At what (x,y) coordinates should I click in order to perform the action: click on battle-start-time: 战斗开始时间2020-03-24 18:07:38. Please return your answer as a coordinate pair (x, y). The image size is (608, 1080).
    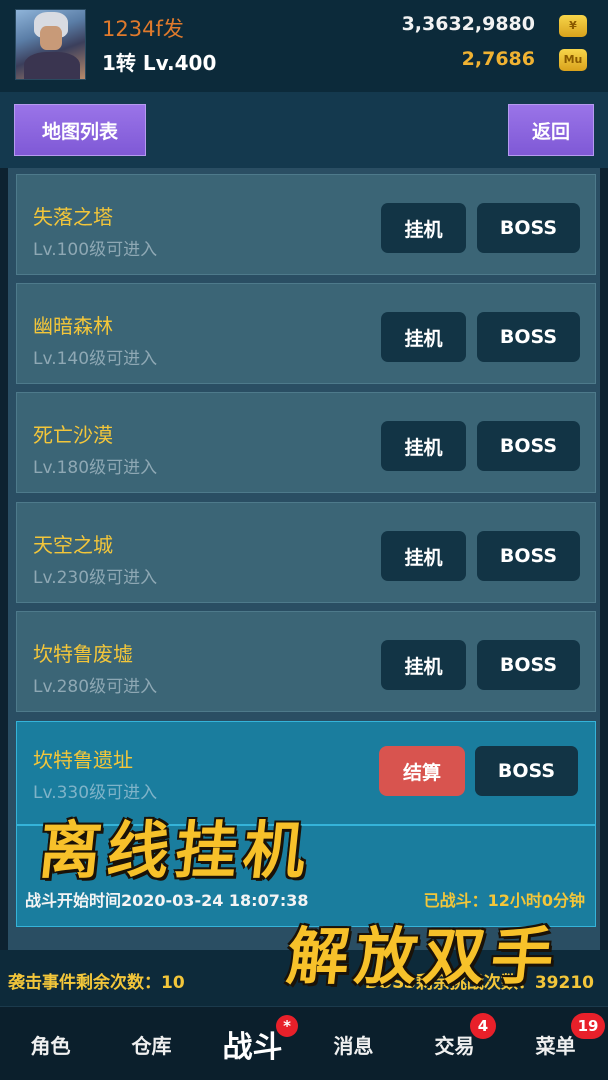
    Looking at the image, I should click on (167, 900).